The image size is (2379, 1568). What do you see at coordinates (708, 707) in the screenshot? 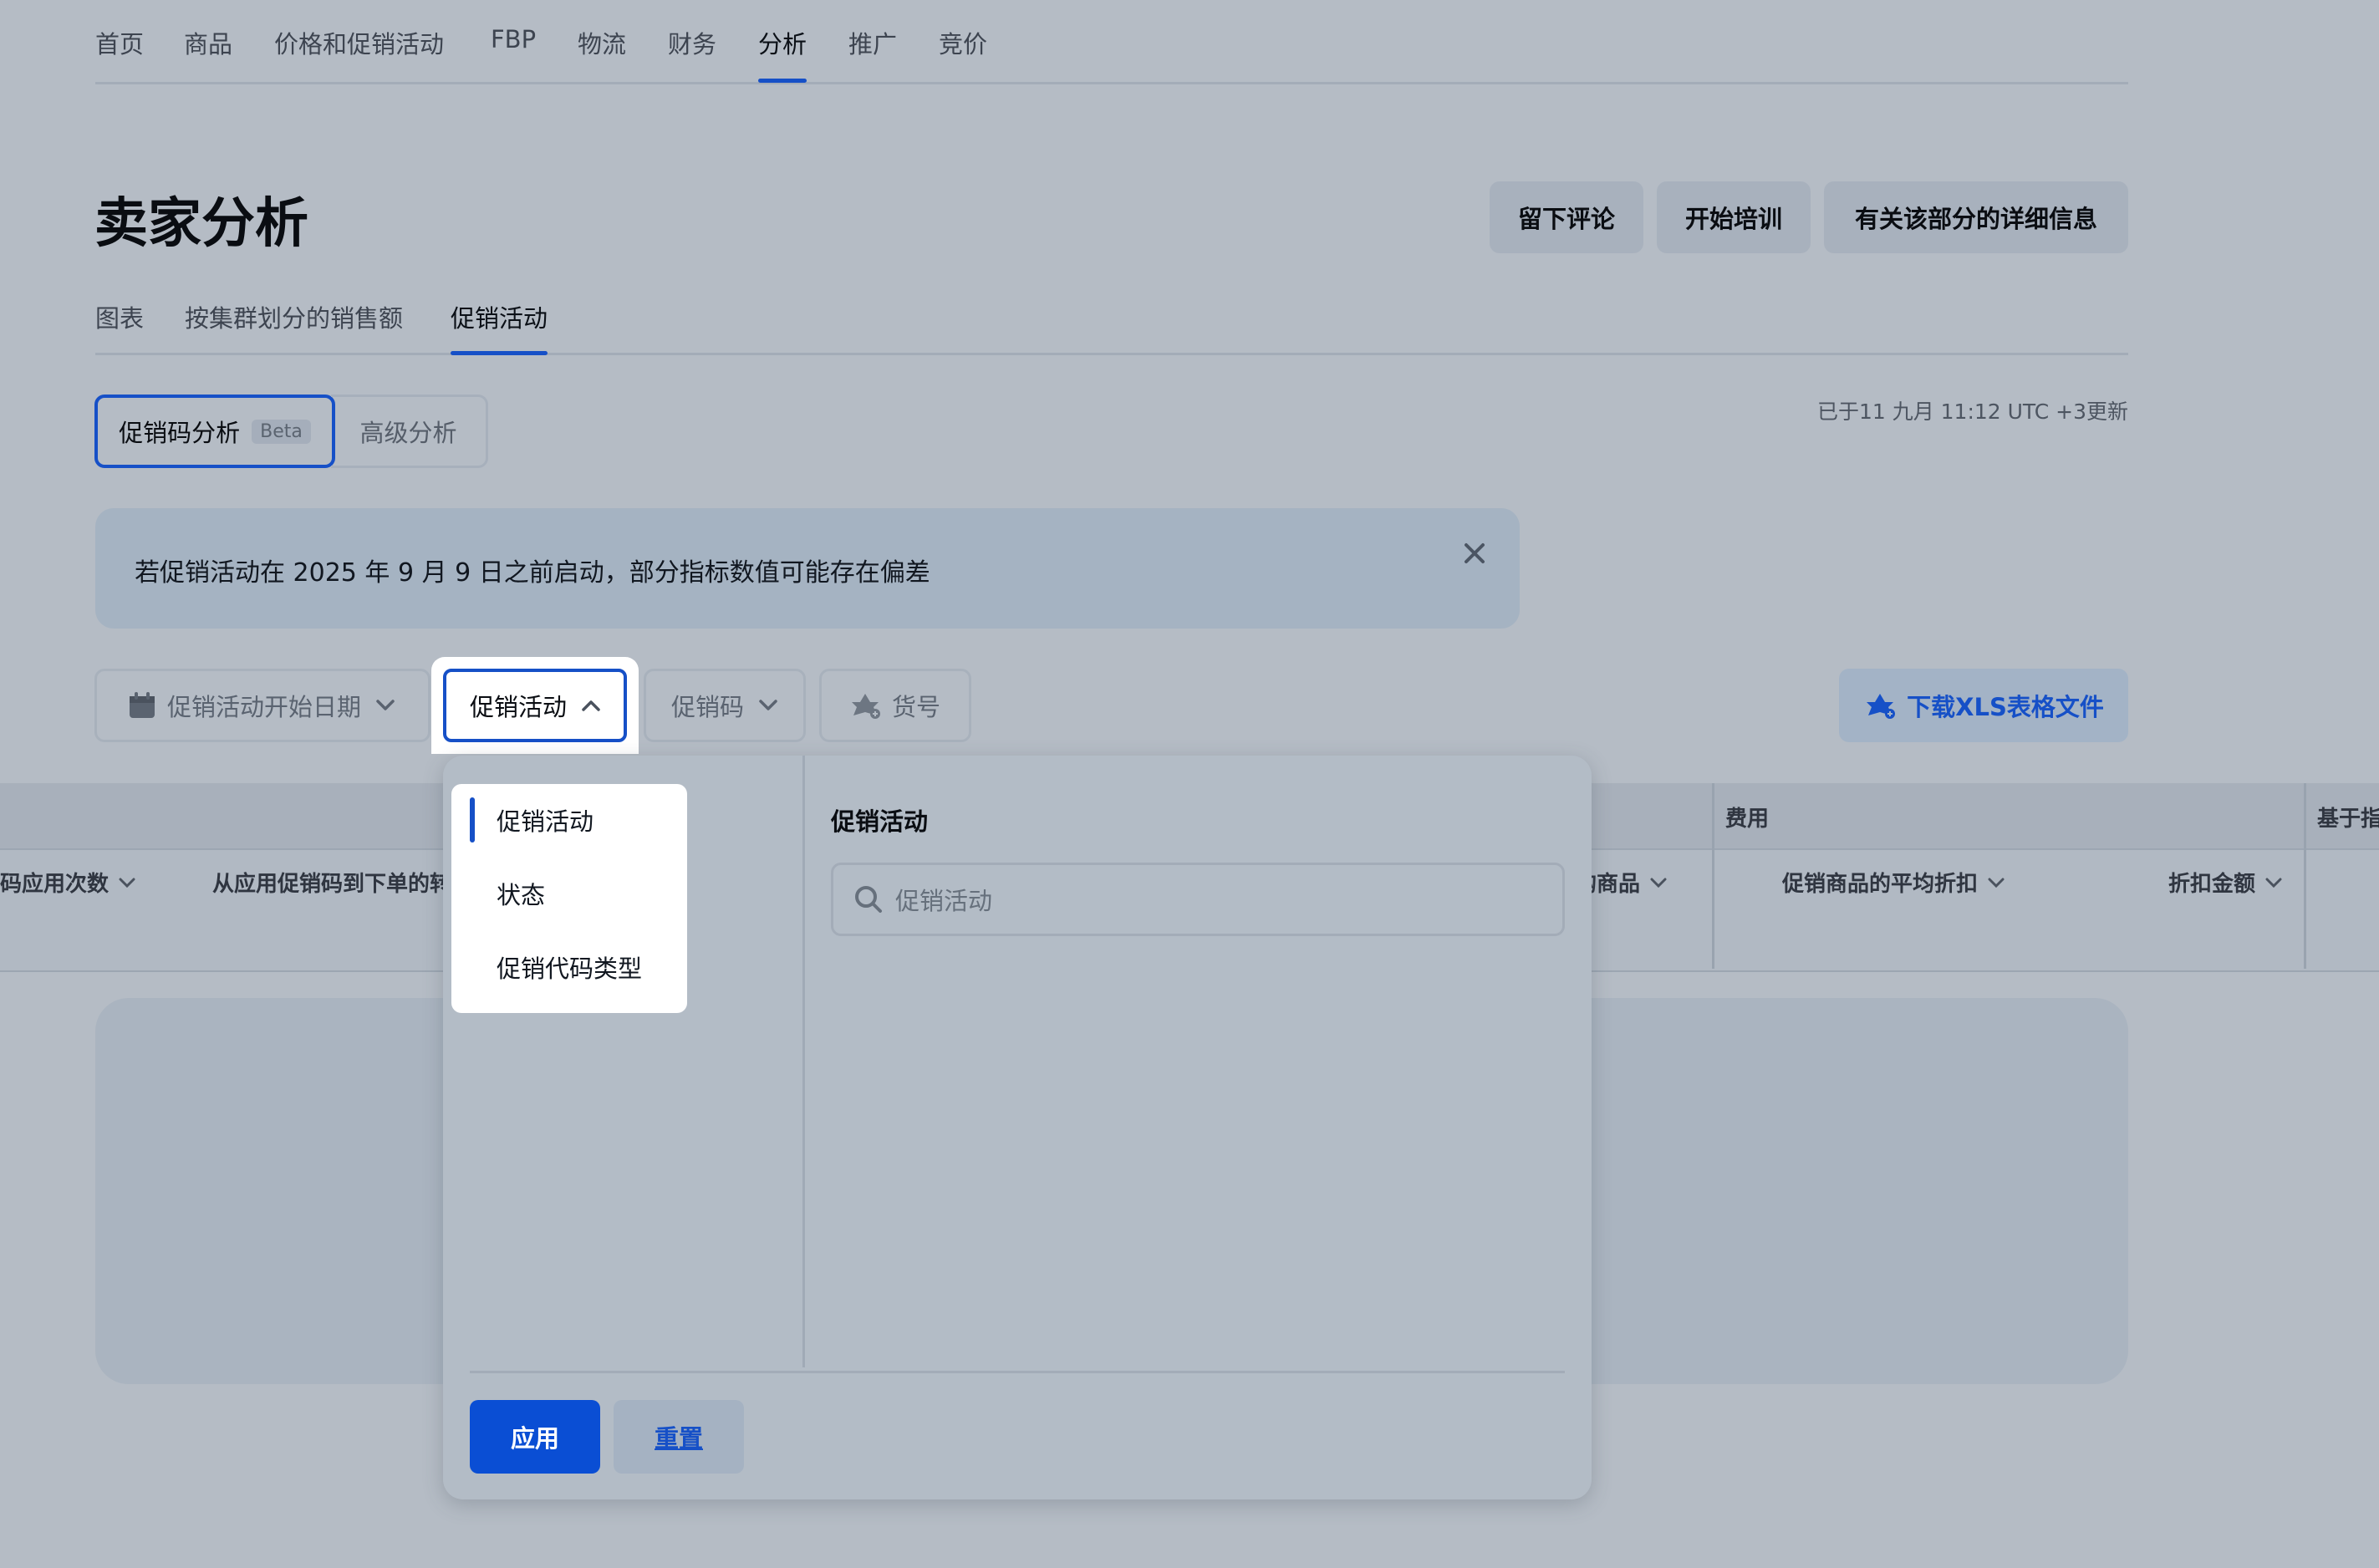
I see `promo-code-filter-label: 促销码` at bounding box center [708, 707].